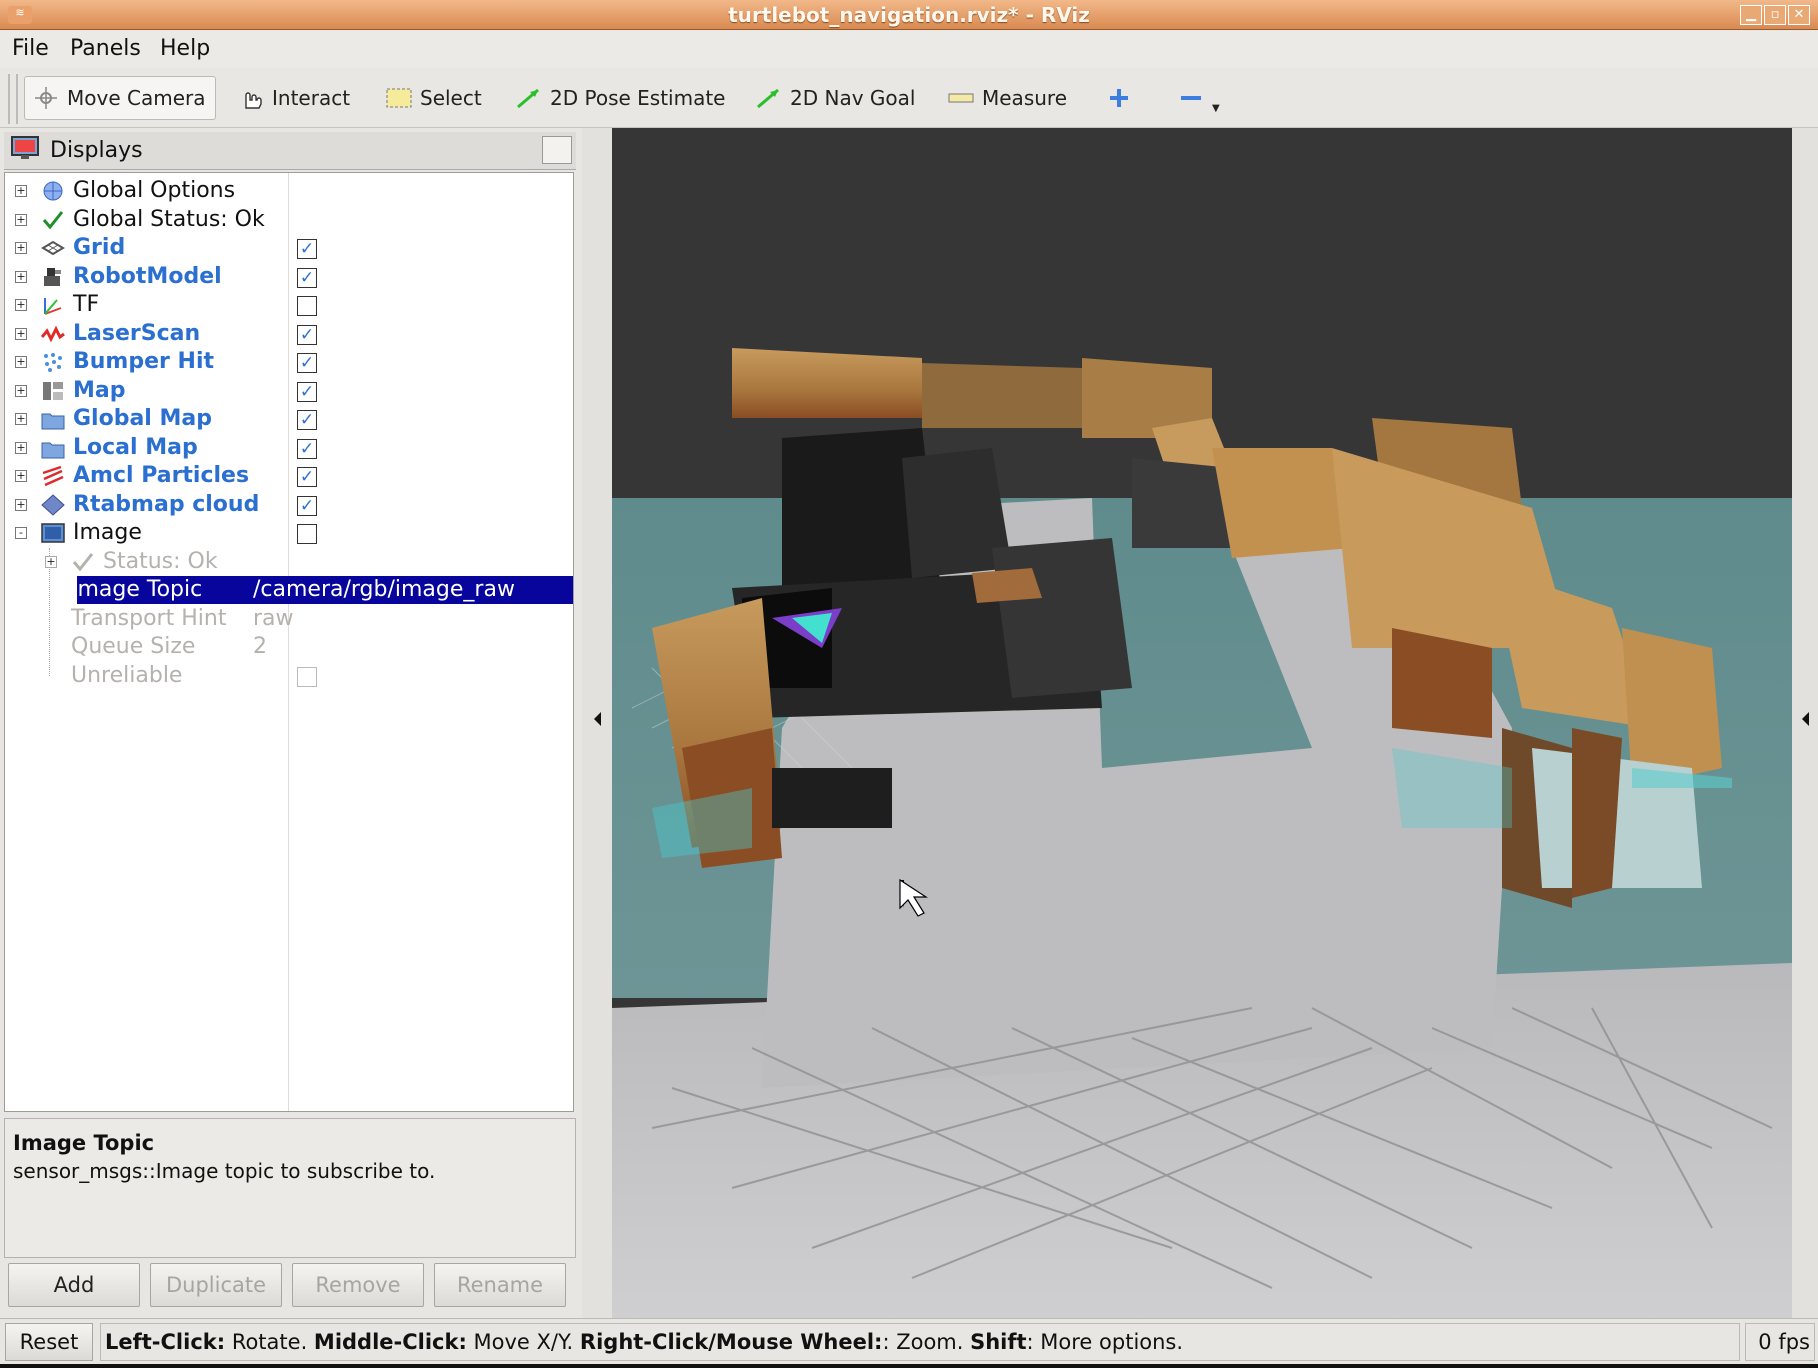 This screenshot has height=1368, width=1818. I want to click on remove-tool-button: ▼, so click(1199, 98).